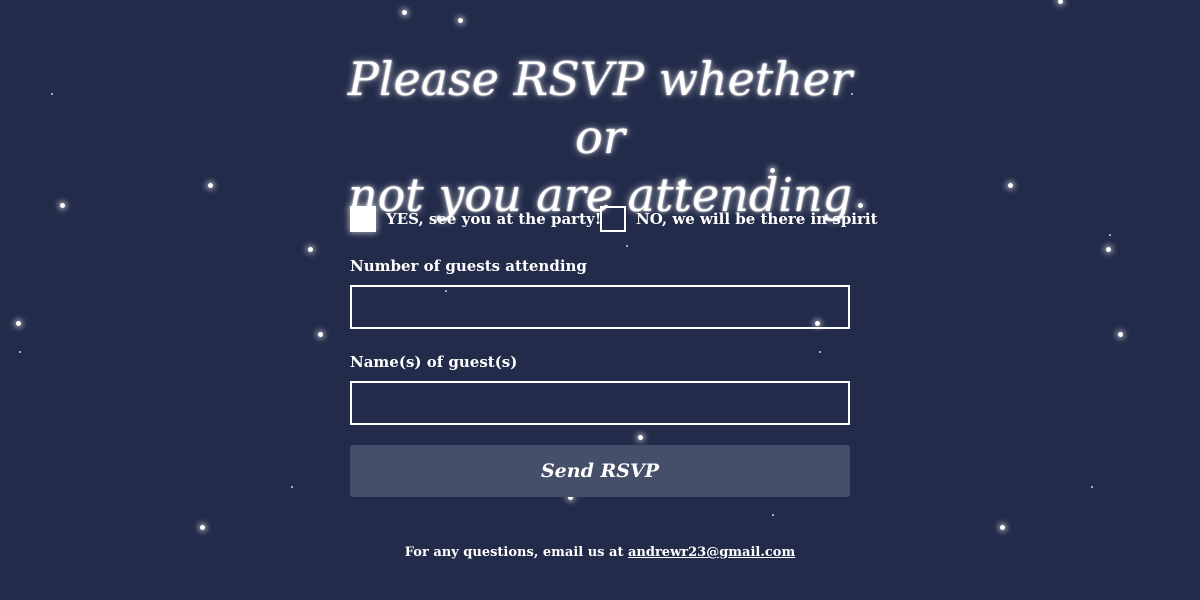 The width and height of the screenshot is (1200, 600). What do you see at coordinates (600, 471) in the screenshot?
I see `send-rsvp-button: Send RSVP` at bounding box center [600, 471].